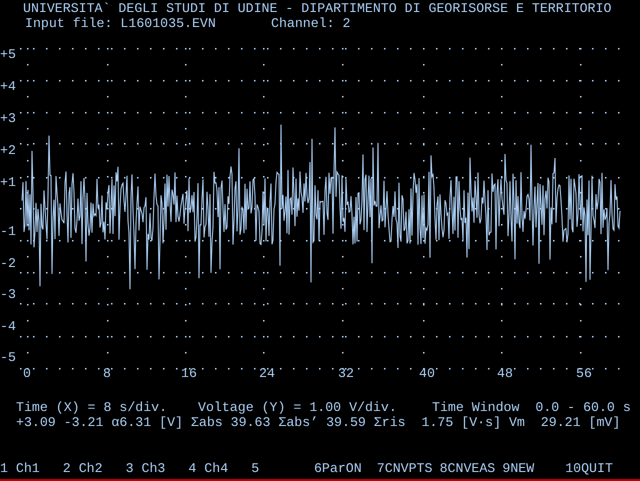 The image size is (640, 481). I want to click on y-axis-label: +4, so click(8, 87).